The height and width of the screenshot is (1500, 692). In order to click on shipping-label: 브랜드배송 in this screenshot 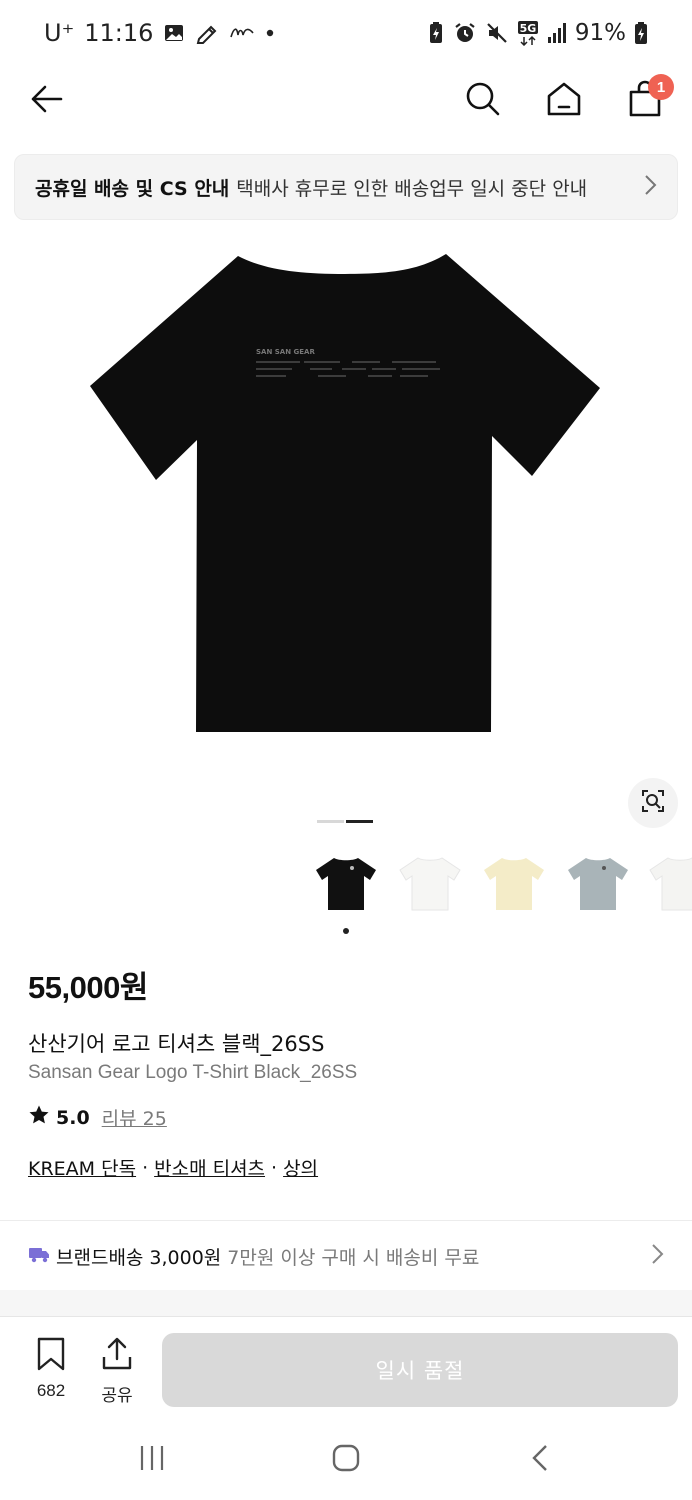, I will do `click(100, 1257)`.